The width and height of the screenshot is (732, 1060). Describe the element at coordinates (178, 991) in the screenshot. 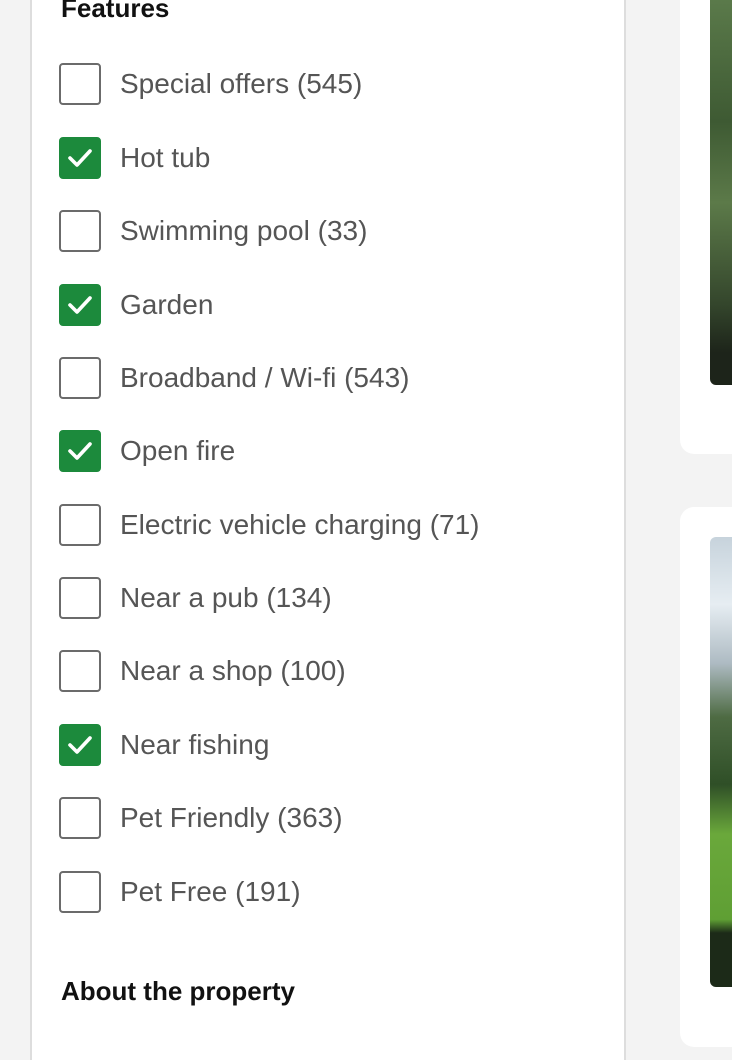

I see `about-property-heading: About the property` at that location.